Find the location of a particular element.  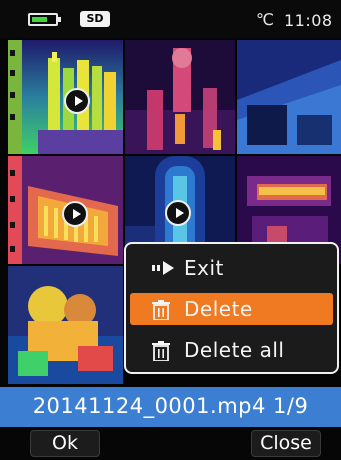

file-name-label: 20141124_0001.mp4 1/9 is located at coordinates (170, 406).